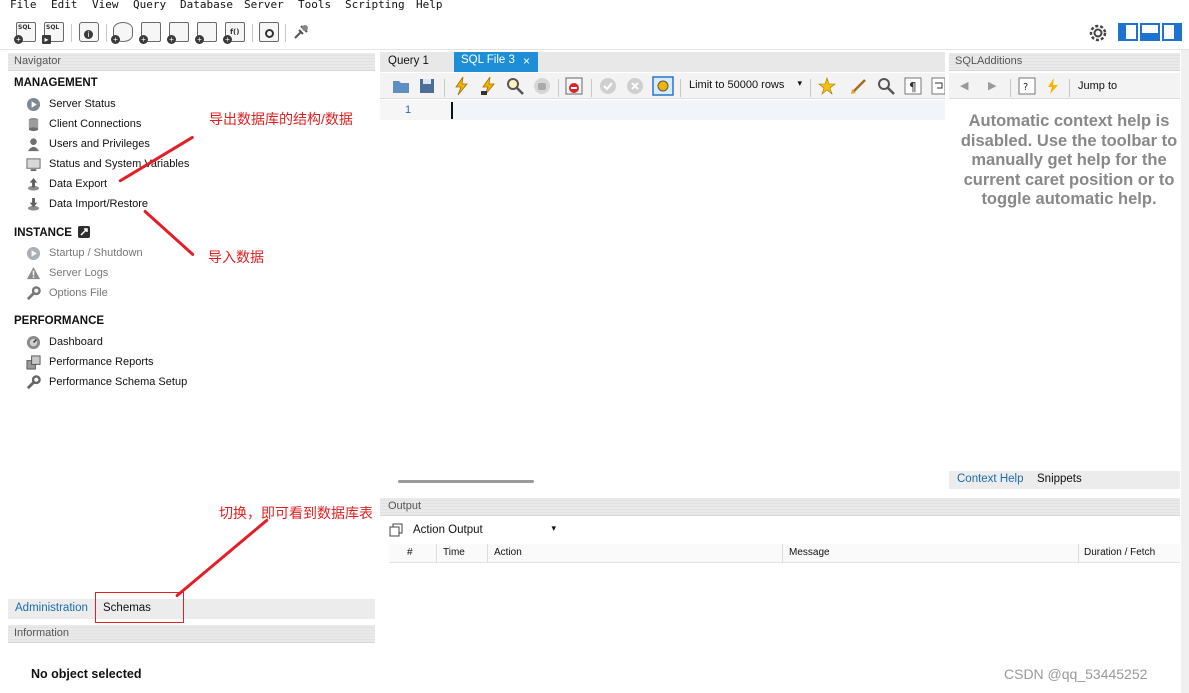  Describe the element at coordinates (33, 342) in the screenshot. I see `dashboard-icon` at that location.